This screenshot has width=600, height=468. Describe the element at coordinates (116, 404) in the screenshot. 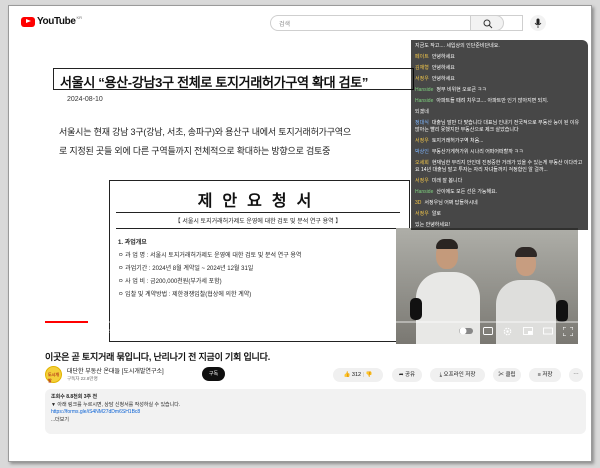

I see `description-line: ▼ 아래 링크를 누르시면, 상담 신청서를 작성하실 수 있습니다.` at that location.